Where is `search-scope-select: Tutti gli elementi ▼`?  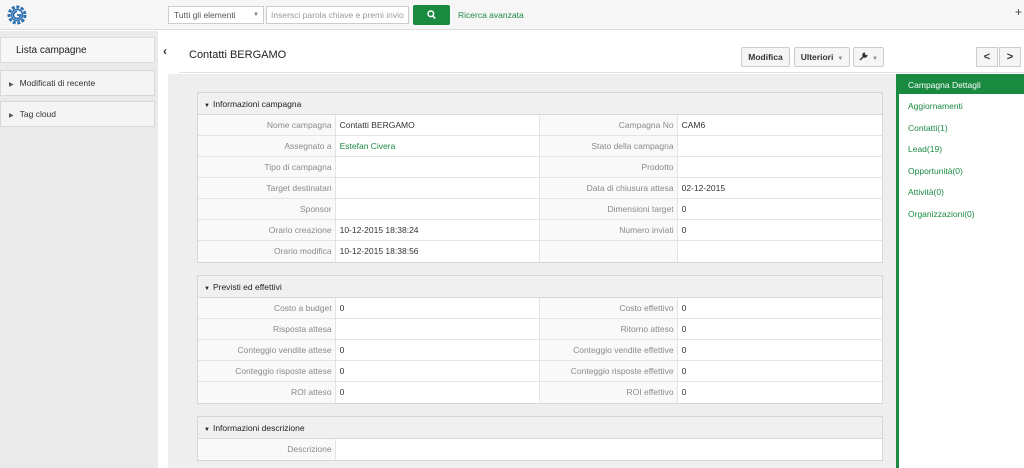
search-scope-select: Tutti gli elementi ▼ is located at coordinates (216, 15).